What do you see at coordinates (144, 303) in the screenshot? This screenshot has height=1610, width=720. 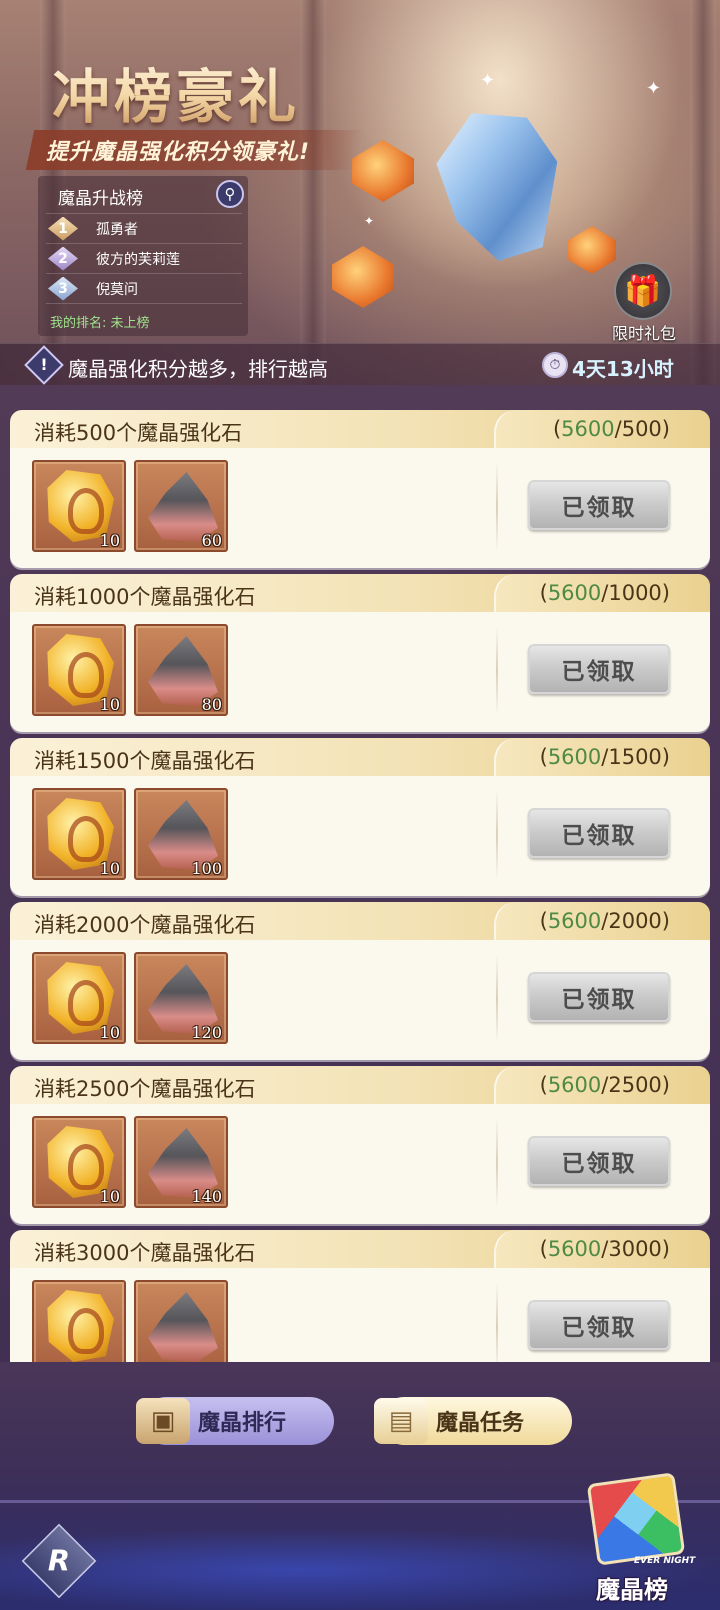 I see `divider` at bounding box center [144, 303].